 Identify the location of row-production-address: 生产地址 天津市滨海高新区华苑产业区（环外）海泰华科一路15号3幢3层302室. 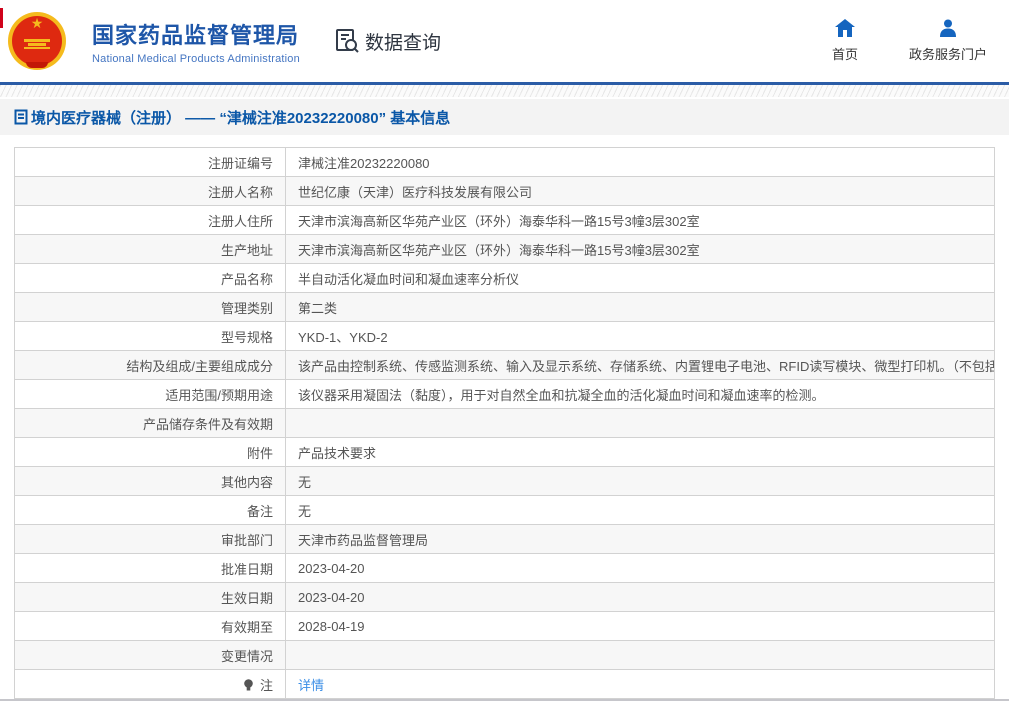
(504, 249).